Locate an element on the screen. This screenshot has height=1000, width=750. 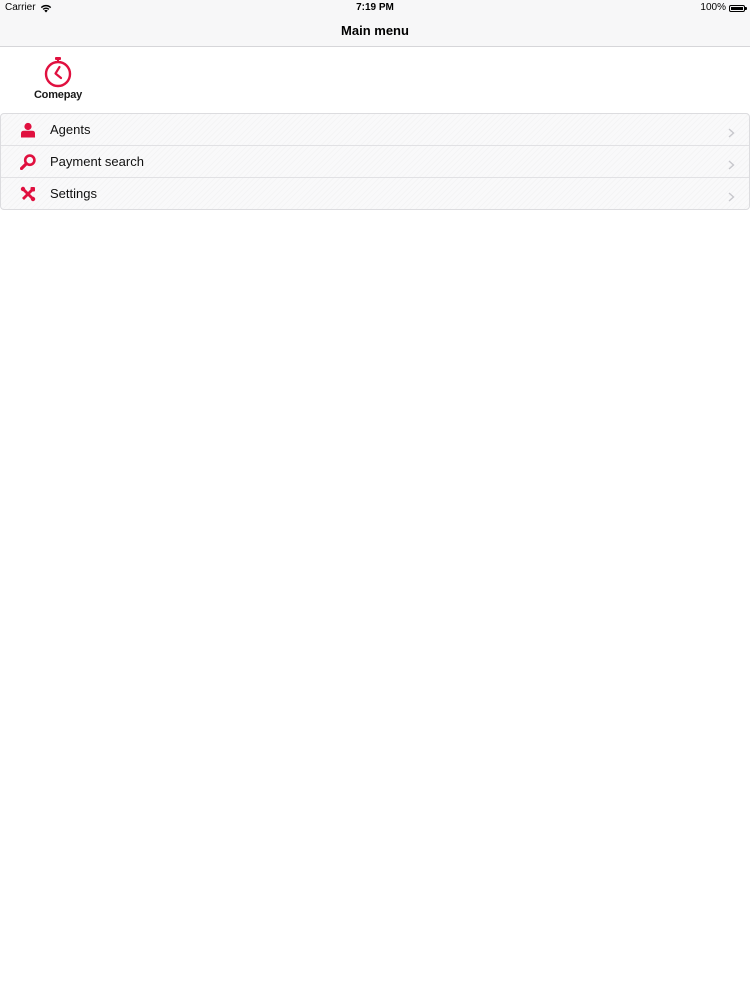
status-time: 7:19 PM is located at coordinates (375, 7).